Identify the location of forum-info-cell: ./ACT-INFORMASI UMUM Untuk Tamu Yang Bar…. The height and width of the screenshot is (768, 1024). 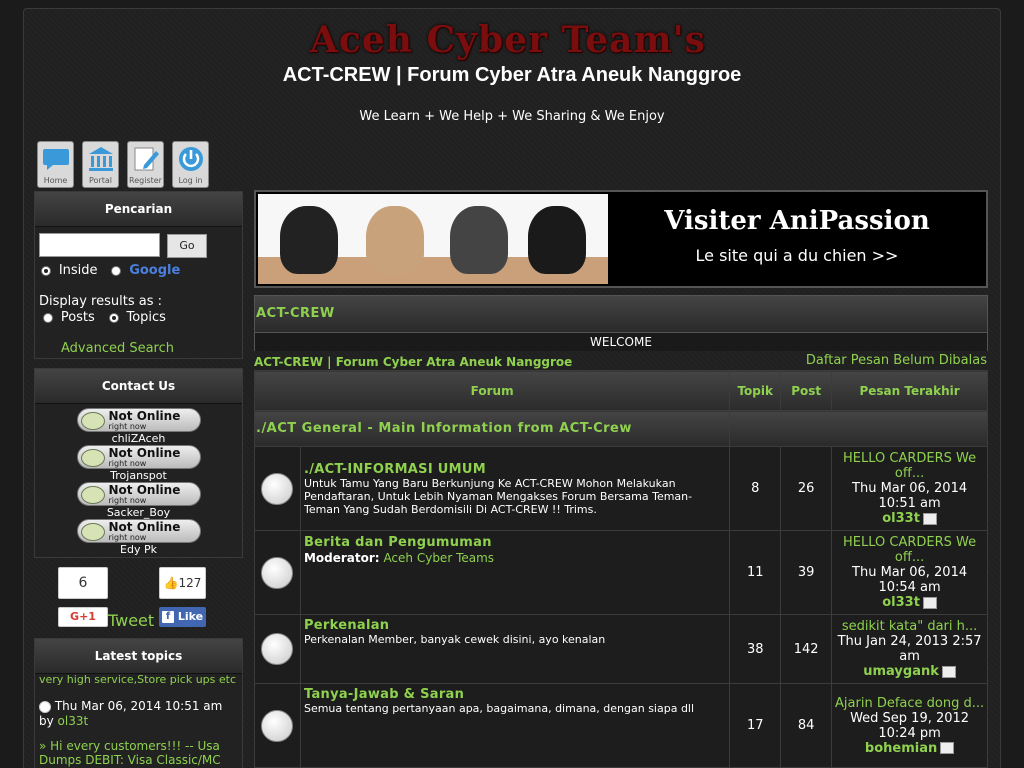
(515, 488).